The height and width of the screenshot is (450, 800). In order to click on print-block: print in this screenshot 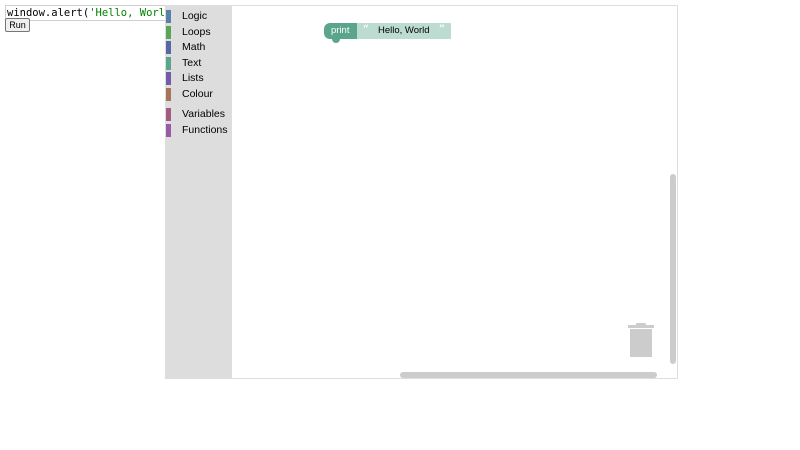, I will do `click(342, 33)`.